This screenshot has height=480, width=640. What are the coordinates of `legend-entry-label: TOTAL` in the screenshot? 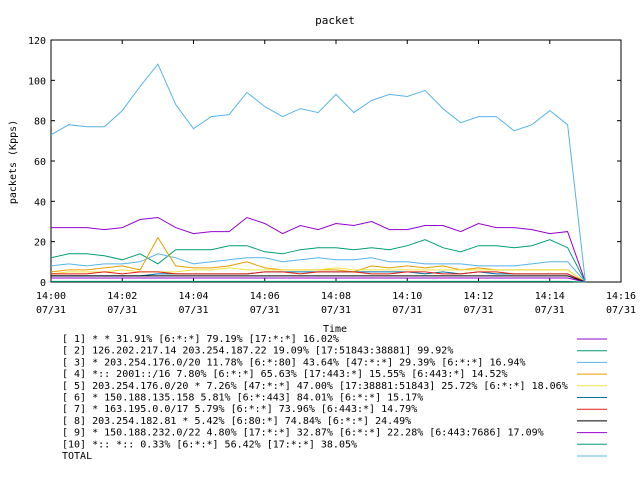 It's located at (77, 456).